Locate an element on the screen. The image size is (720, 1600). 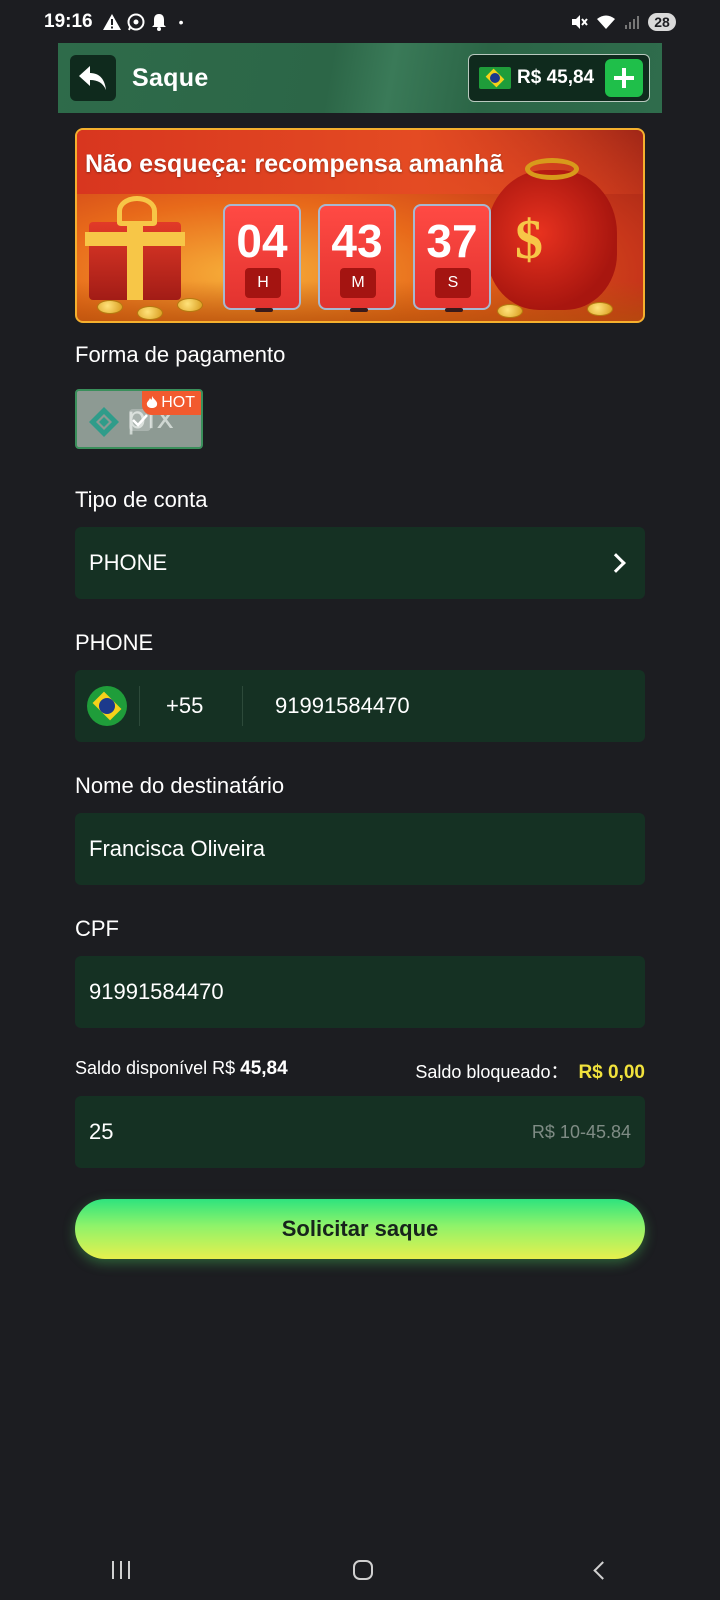
deposit-button is located at coordinates (624, 78).